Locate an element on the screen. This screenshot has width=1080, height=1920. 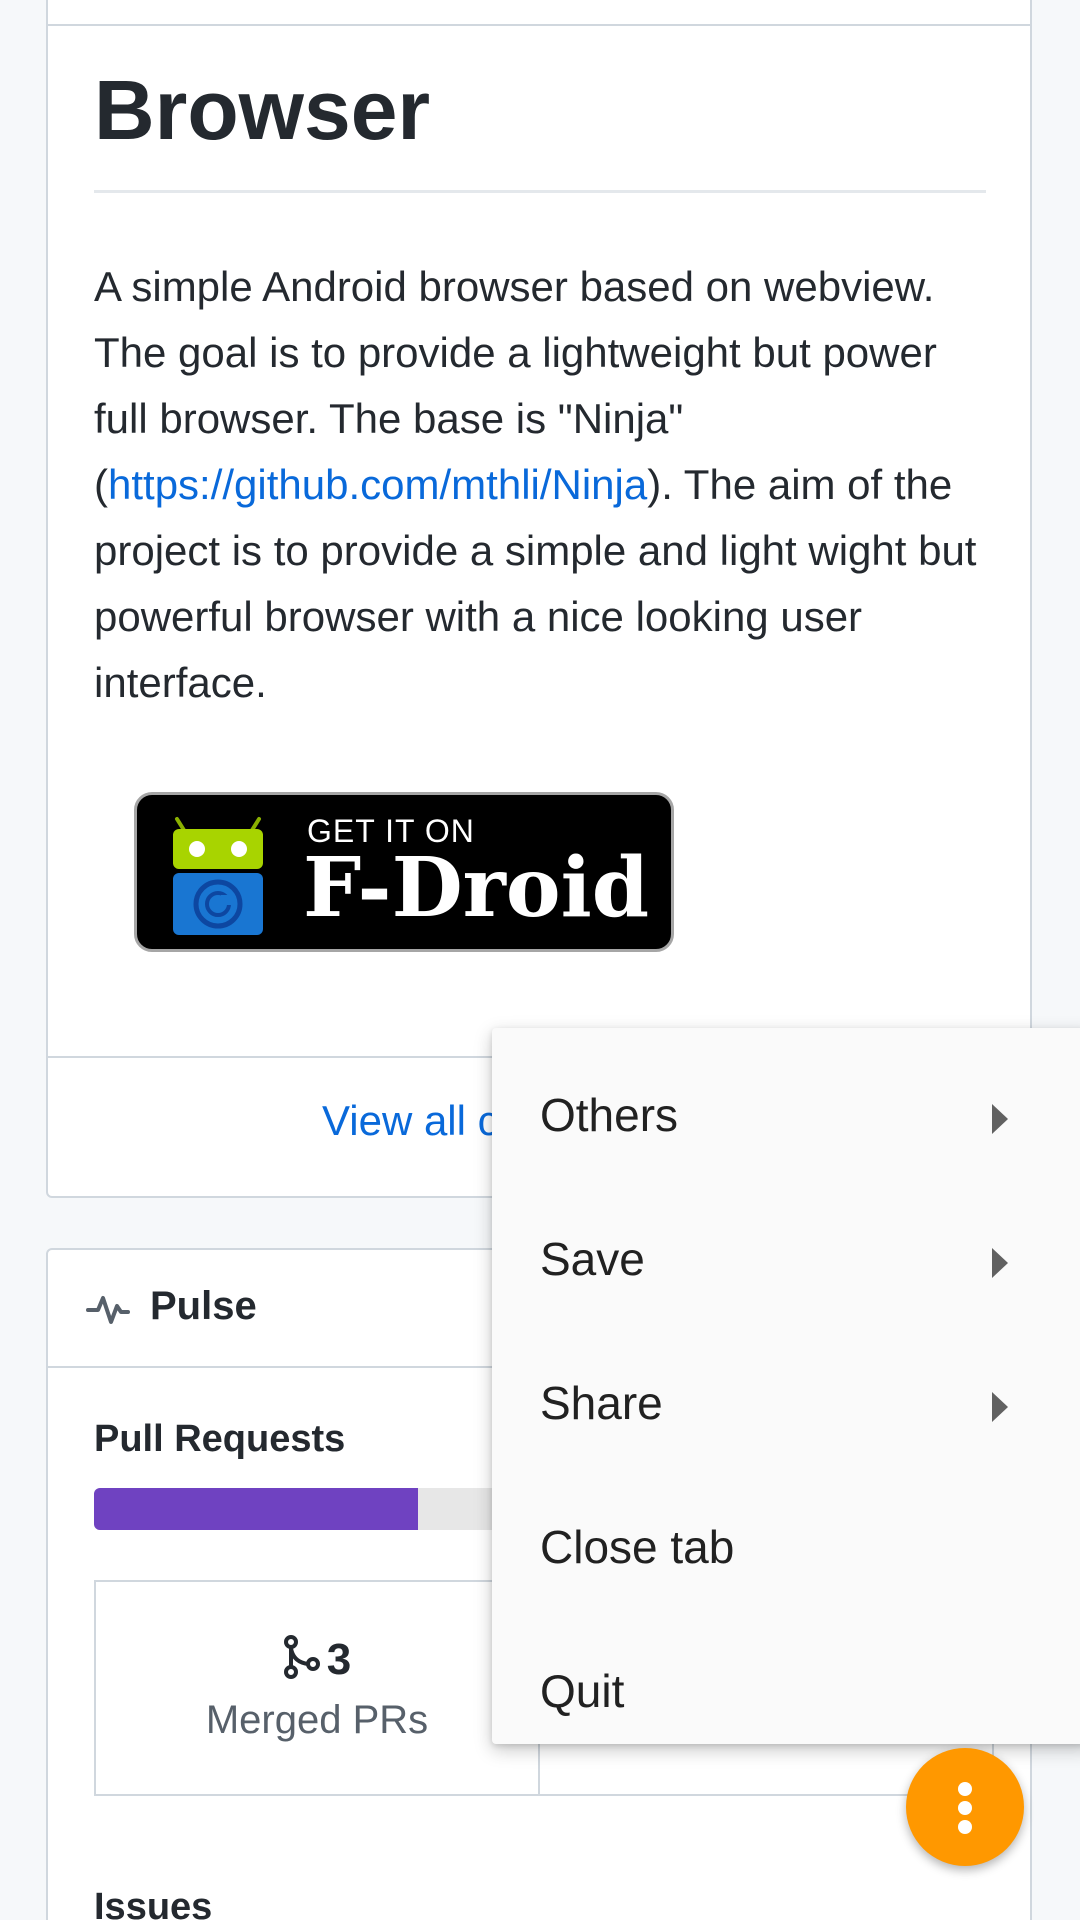
pulse-title: Pulse is located at coordinates (203, 1306).